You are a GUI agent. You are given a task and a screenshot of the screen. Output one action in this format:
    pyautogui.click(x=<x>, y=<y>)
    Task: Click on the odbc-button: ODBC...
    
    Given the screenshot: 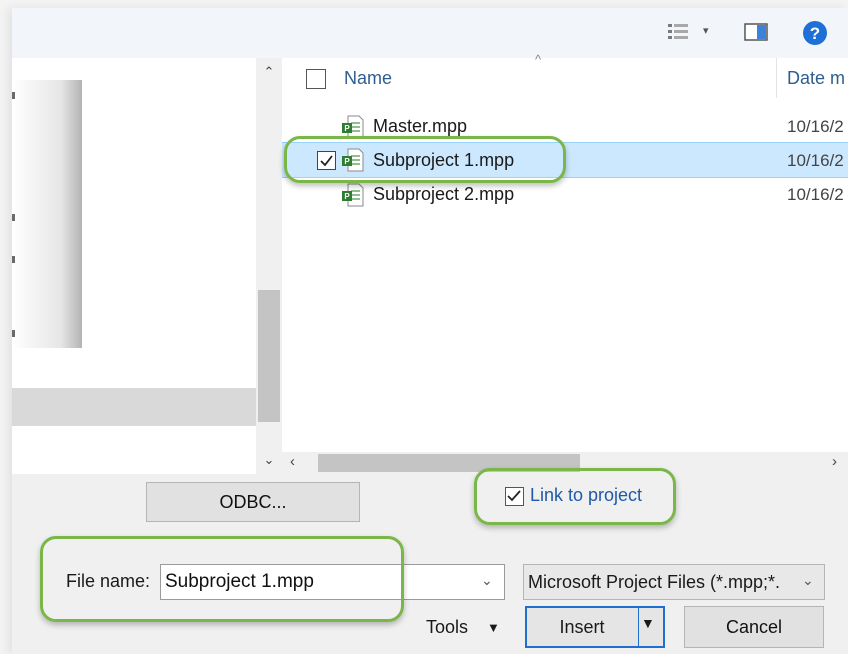 What is the action you would take?
    pyautogui.click(x=253, y=502)
    